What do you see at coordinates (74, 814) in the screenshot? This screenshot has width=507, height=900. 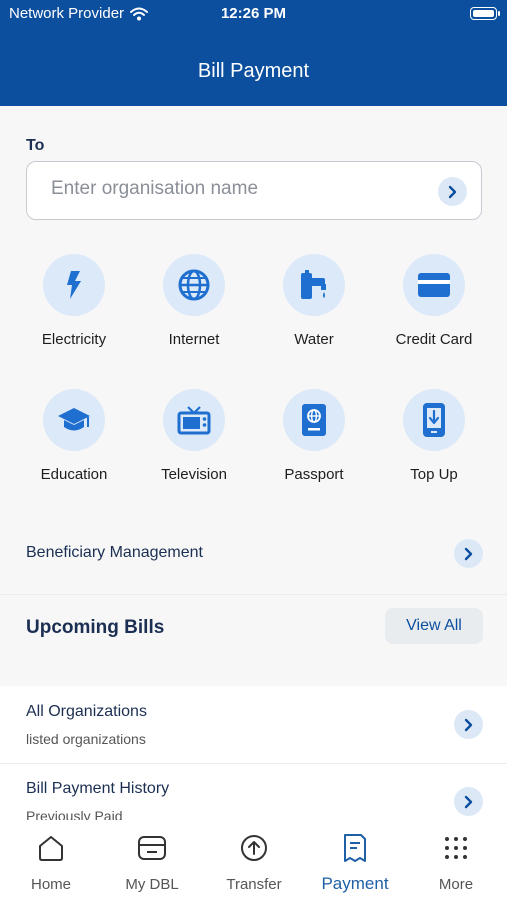 I see `list-item-subtitle: Previously Paid` at bounding box center [74, 814].